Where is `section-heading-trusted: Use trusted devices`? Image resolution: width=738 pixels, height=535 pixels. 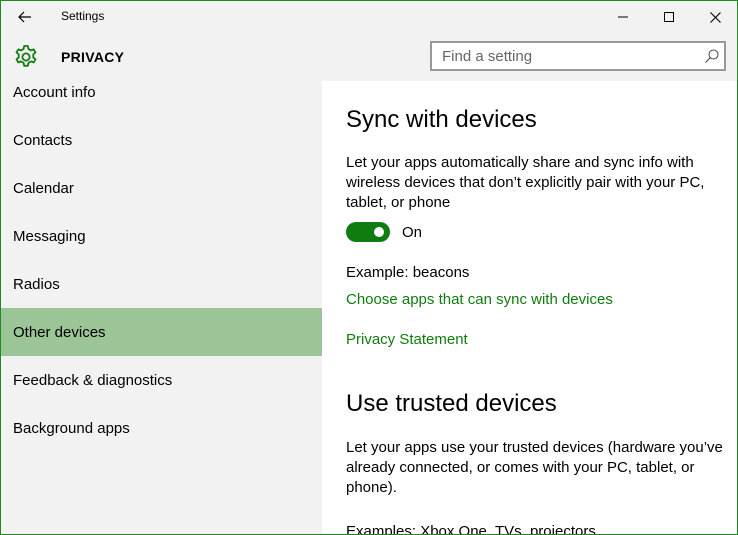
section-heading-trusted: Use trusted devices is located at coordinates (451, 403).